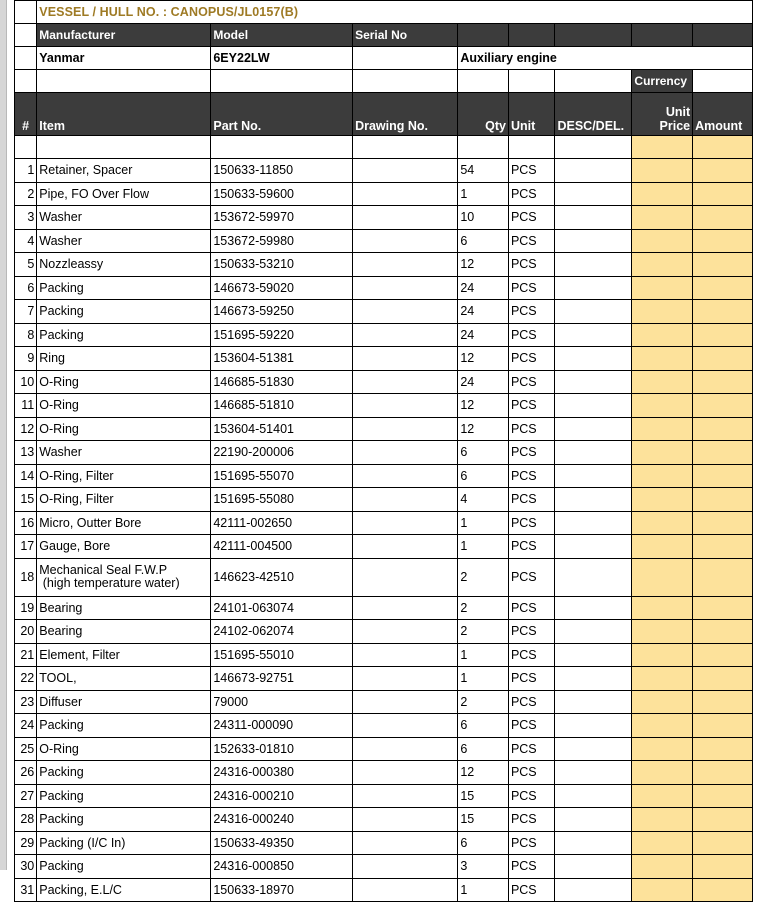 The width and height of the screenshot is (763, 902). What do you see at coordinates (383, 217) in the screenshot?
I see `table-row: 3 Washer 153672-59970 10 PCS` at bounding box center [383, 217].